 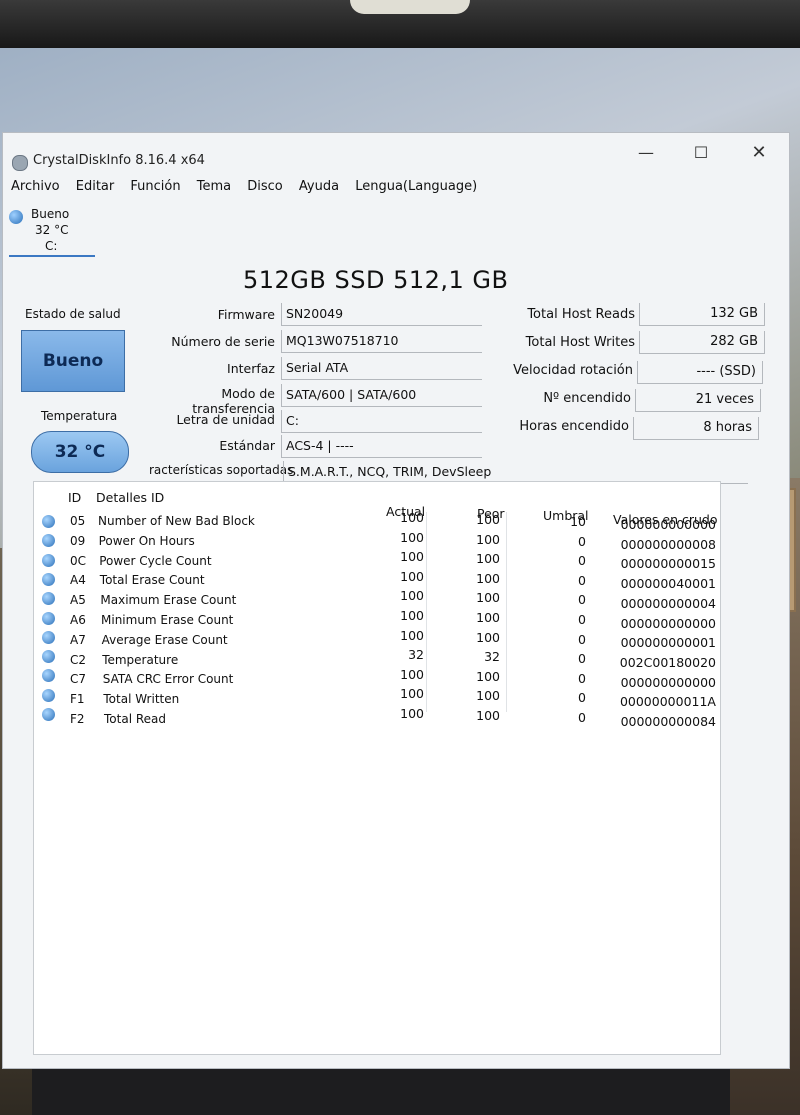 What do you see at coordinates (73, 361) in the screenshot?
I see `health-status-button: Bueno` at bounding box center [73, 361].